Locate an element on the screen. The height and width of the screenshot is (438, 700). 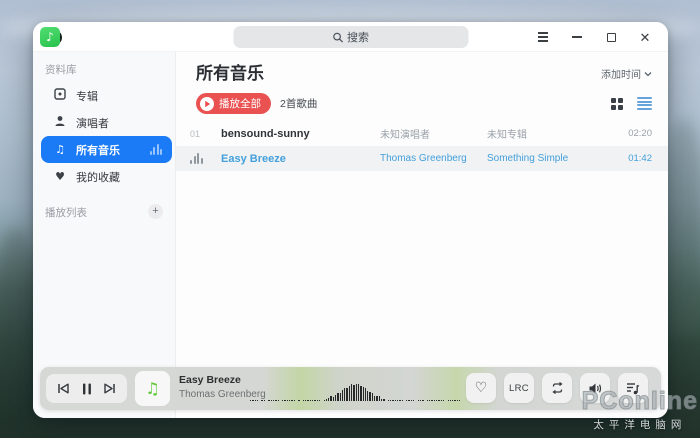
sidebar-item-artists: 演唱者 is located at coordinates (106, 122).